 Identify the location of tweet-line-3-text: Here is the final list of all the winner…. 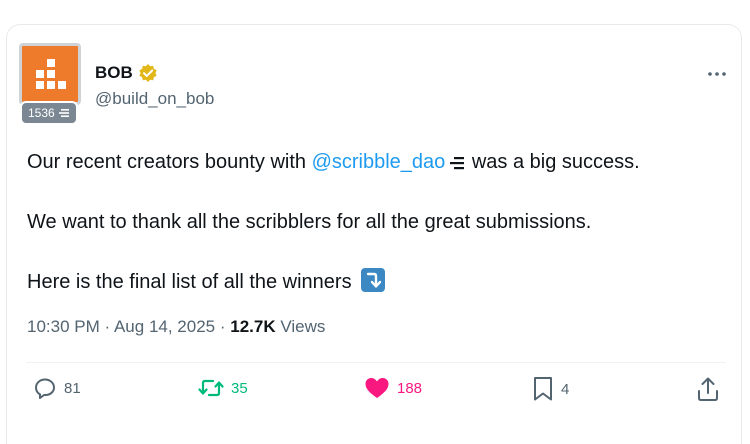
(189, 282).